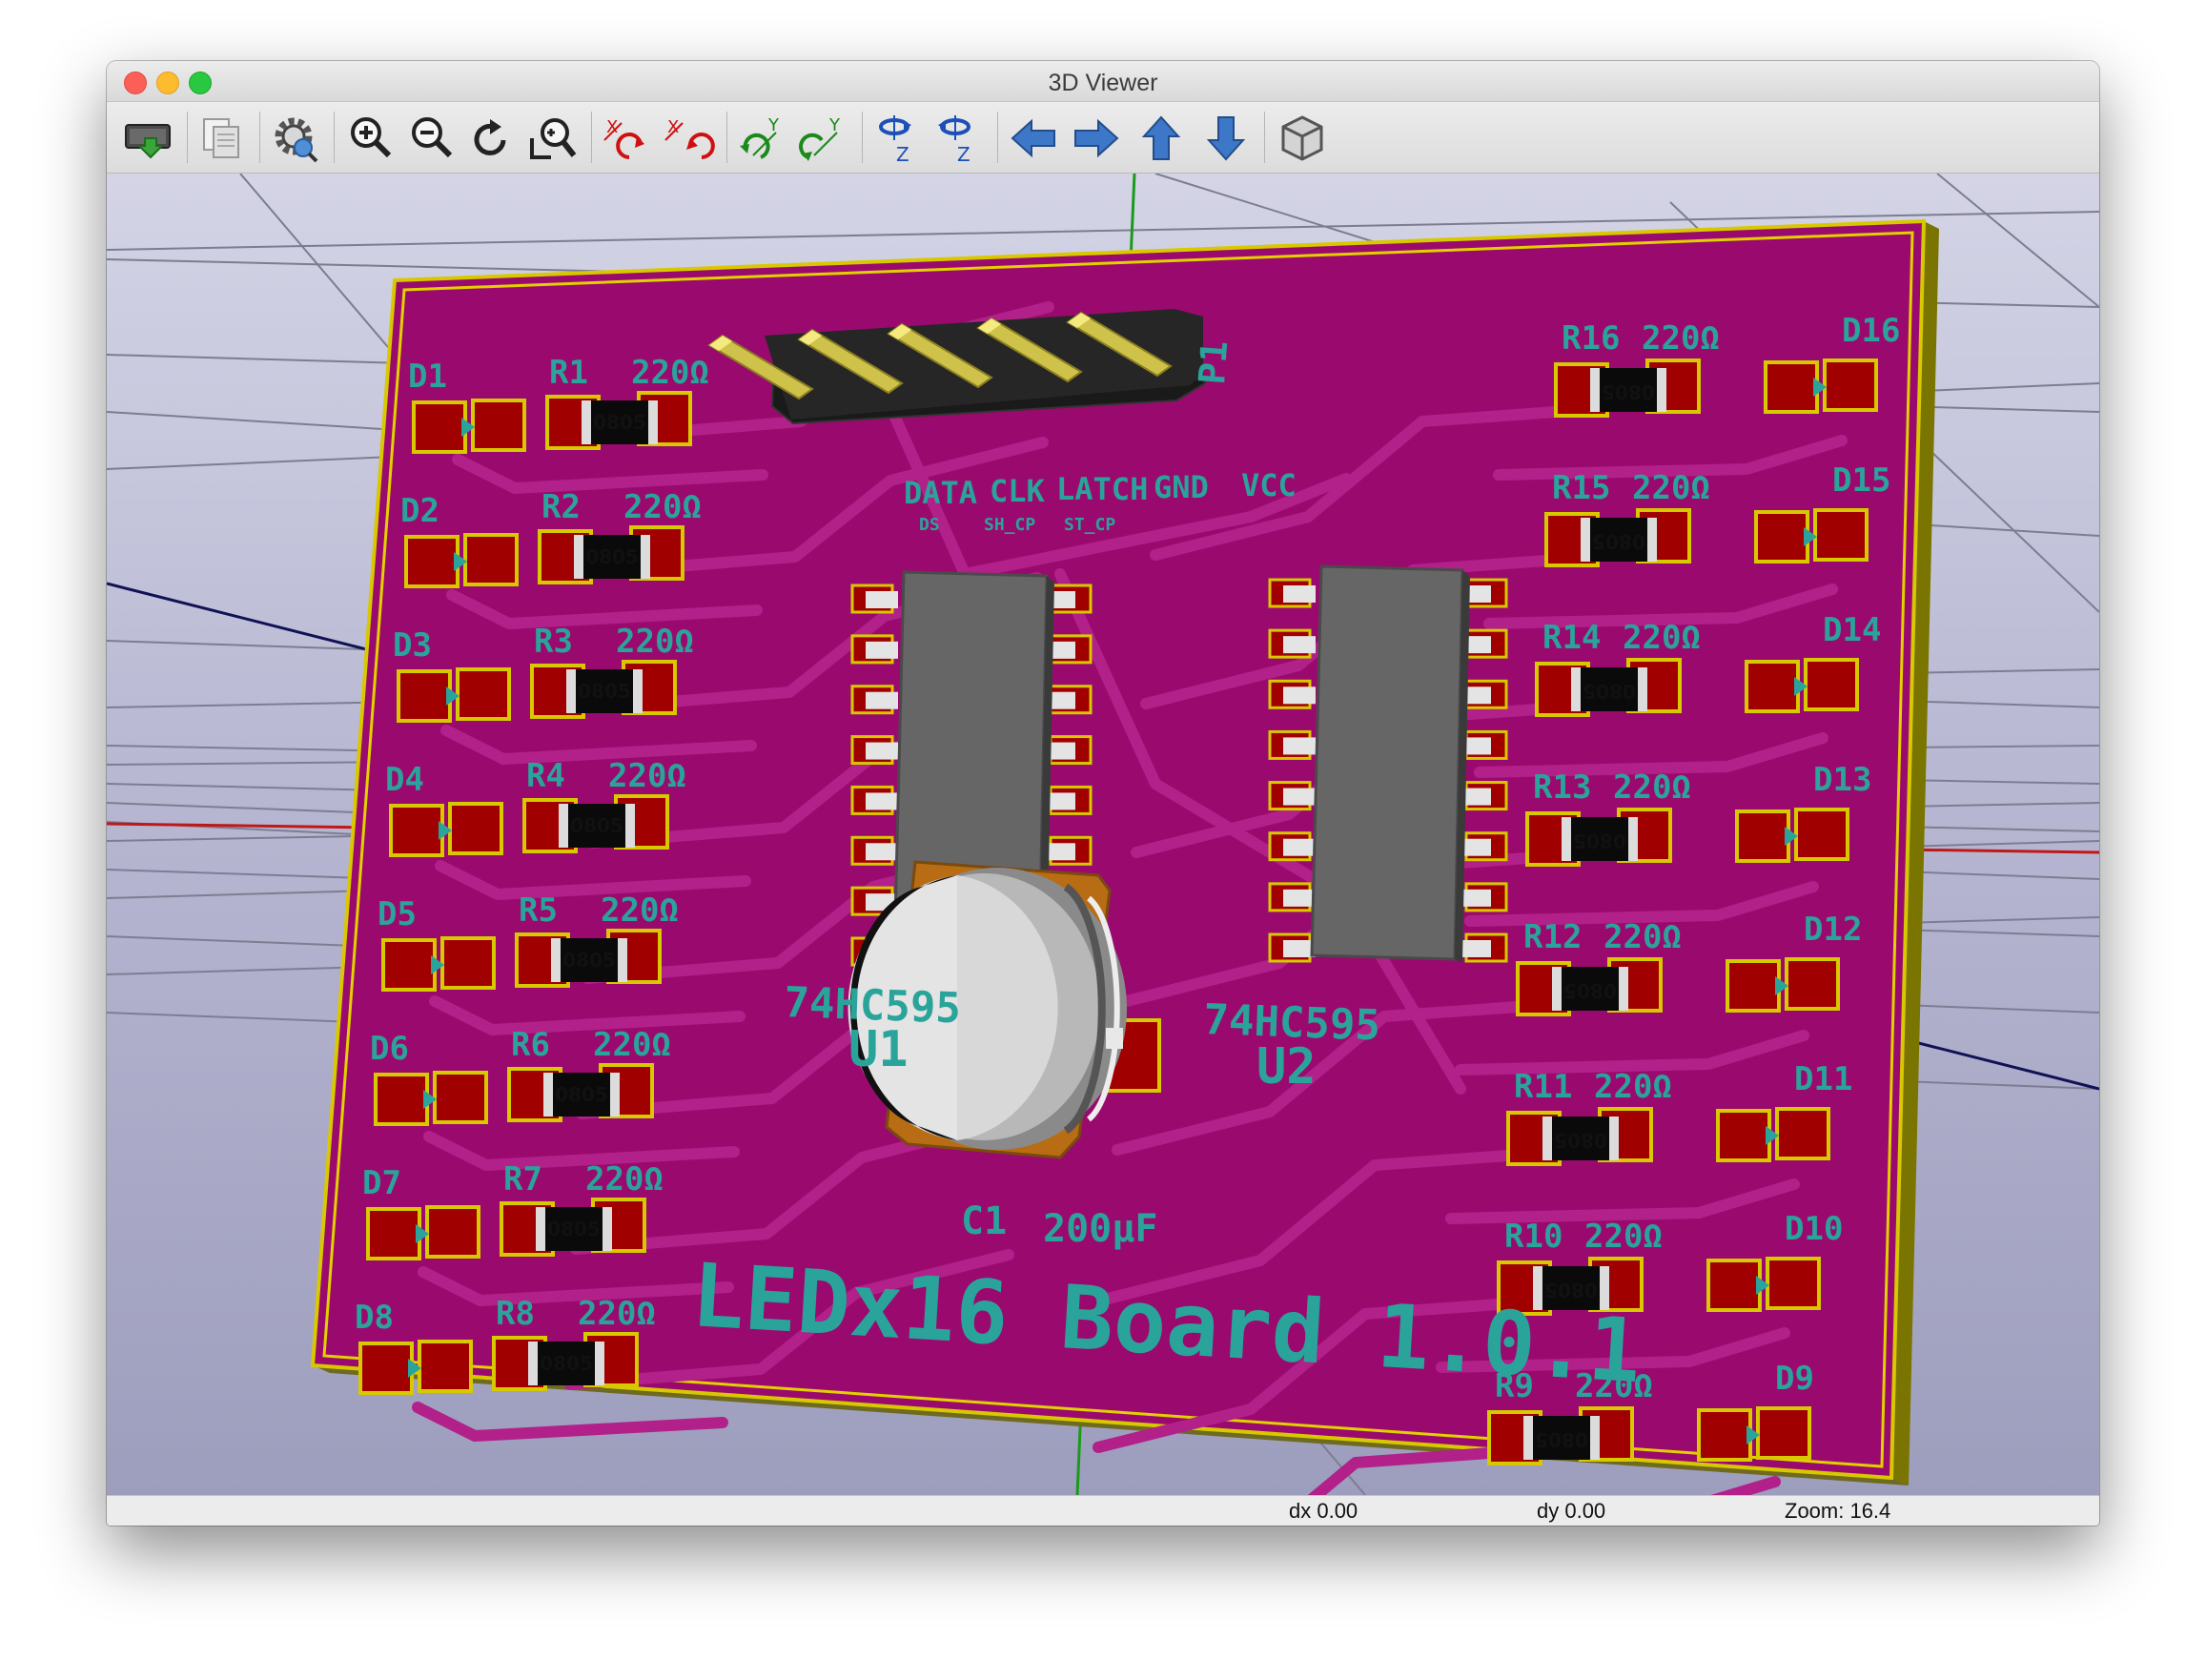  Describe the element at coordinates (427, 377) in the screenshot. I see `led-ref: D1` at that location.